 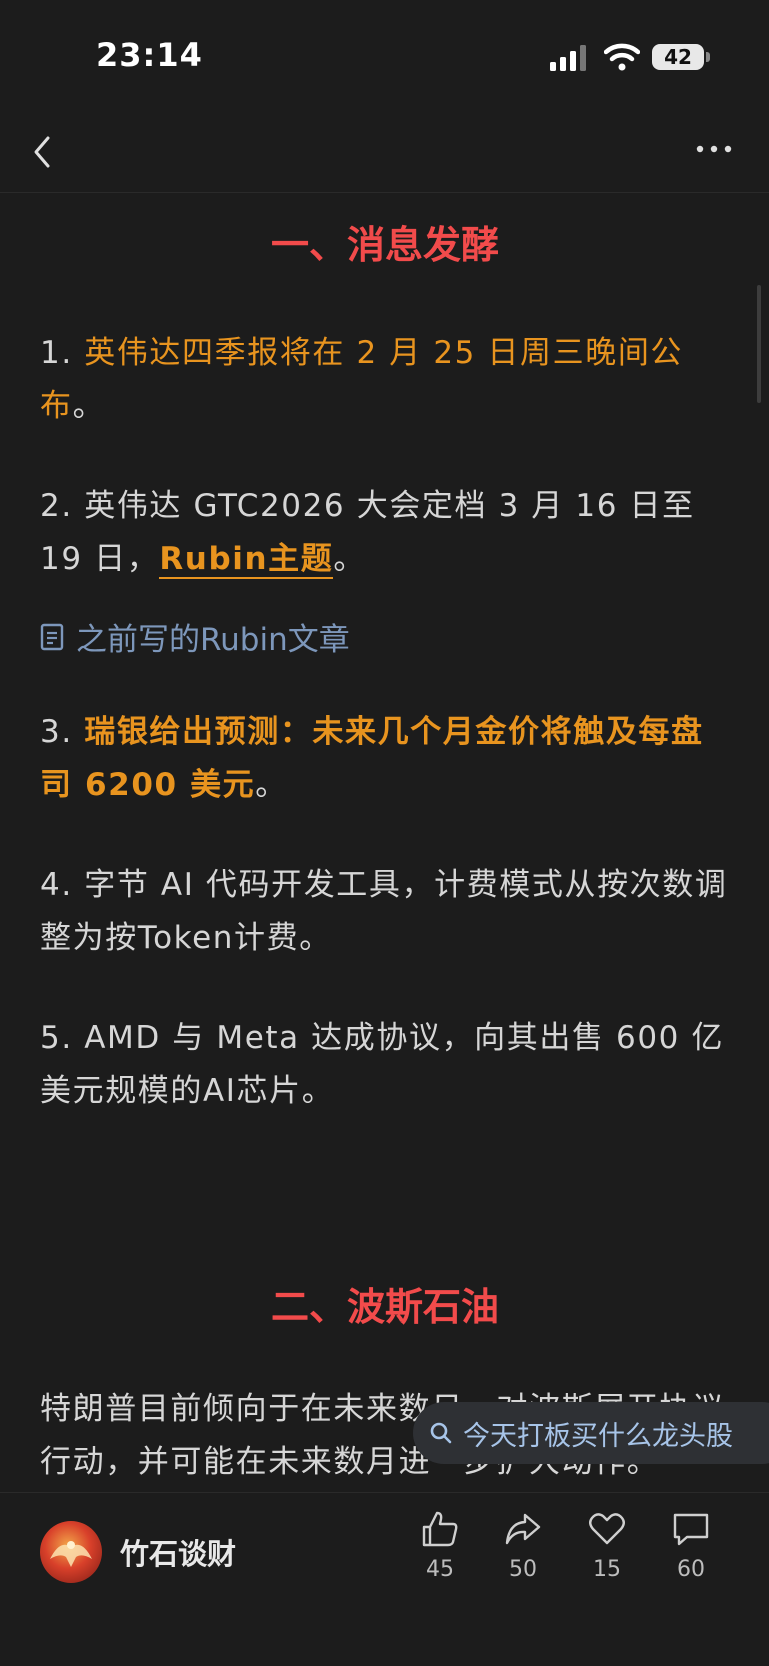 What do you see at coordinates (382, 1064) in the screenshot?
I see `paragraph-5: 5. AMD 与 Meta 达成协议，向其出售 600 亿美元规模的AI芯片。` at bounding box center [382, 1064].